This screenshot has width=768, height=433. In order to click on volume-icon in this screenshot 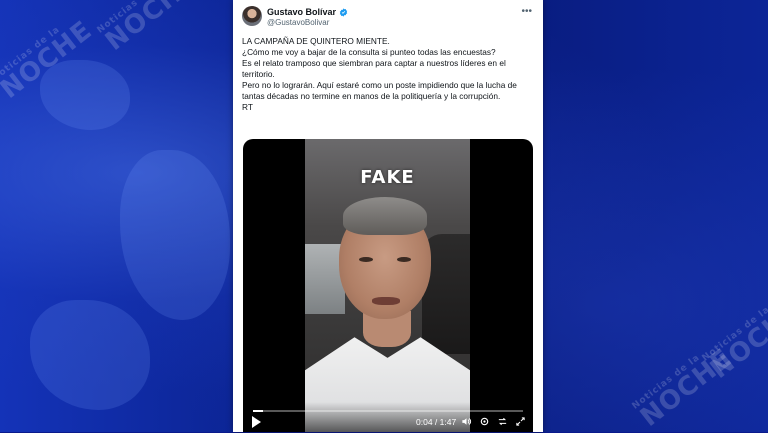, I will do `click(466, 421)`.